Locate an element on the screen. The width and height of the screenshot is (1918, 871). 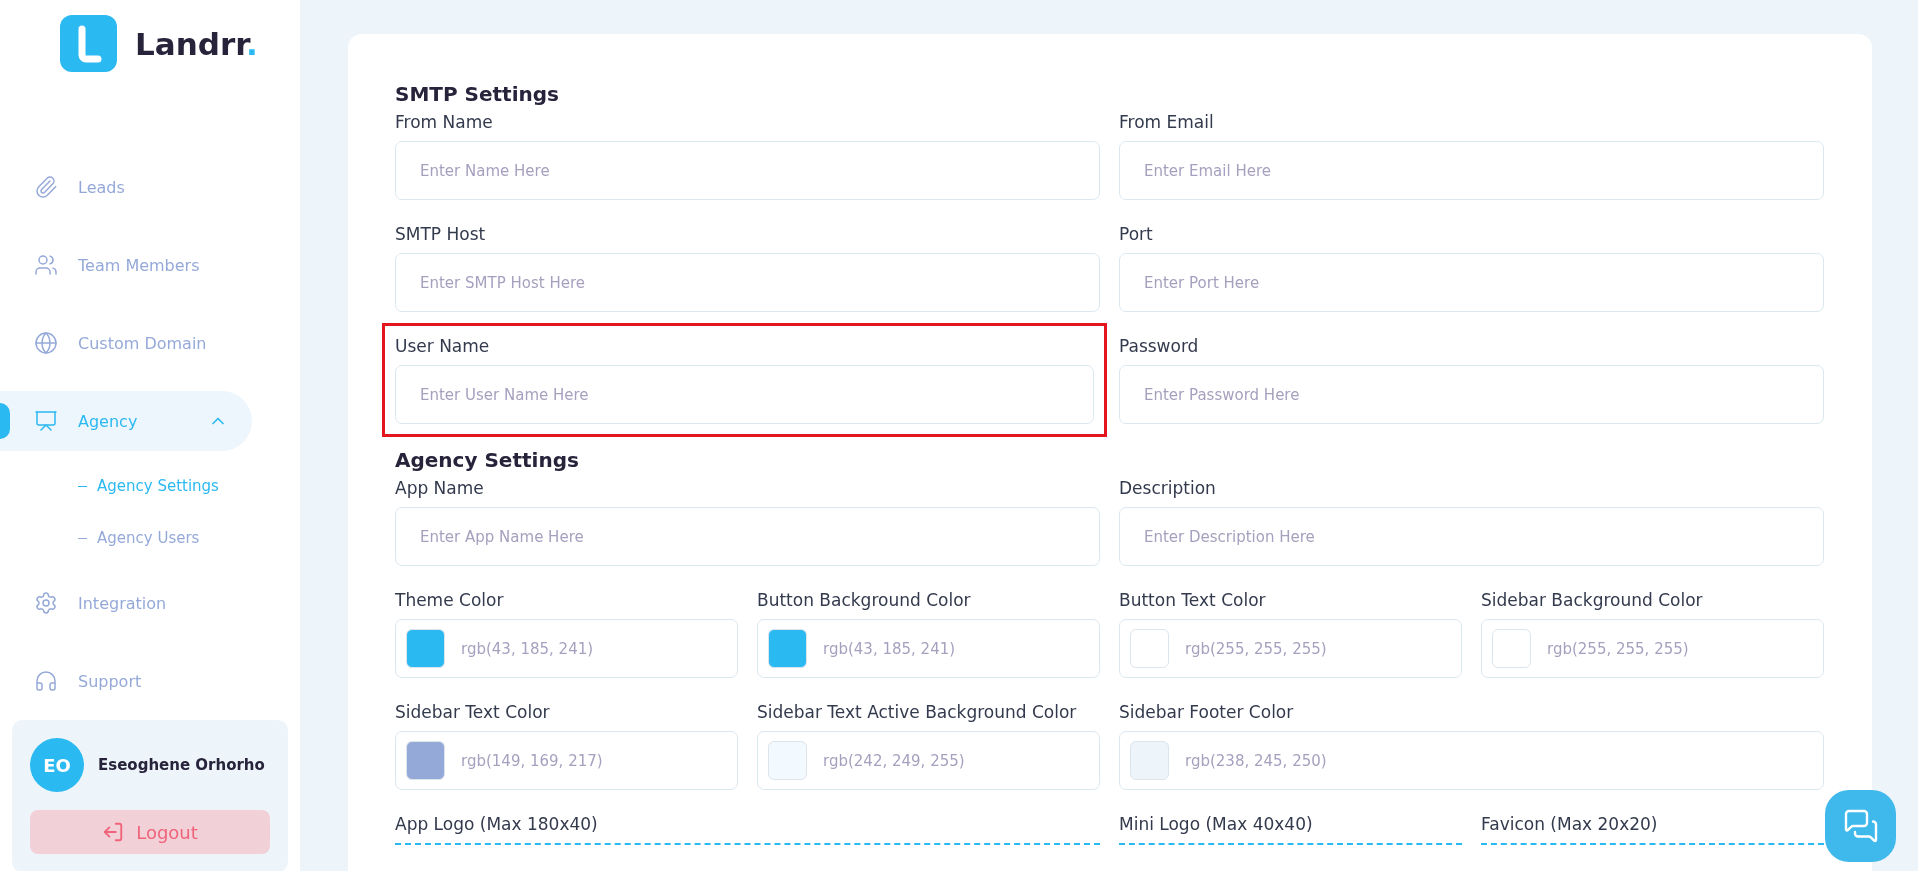
color-field: rgb(242, 249, 255) is located at coordinates (928, 760).